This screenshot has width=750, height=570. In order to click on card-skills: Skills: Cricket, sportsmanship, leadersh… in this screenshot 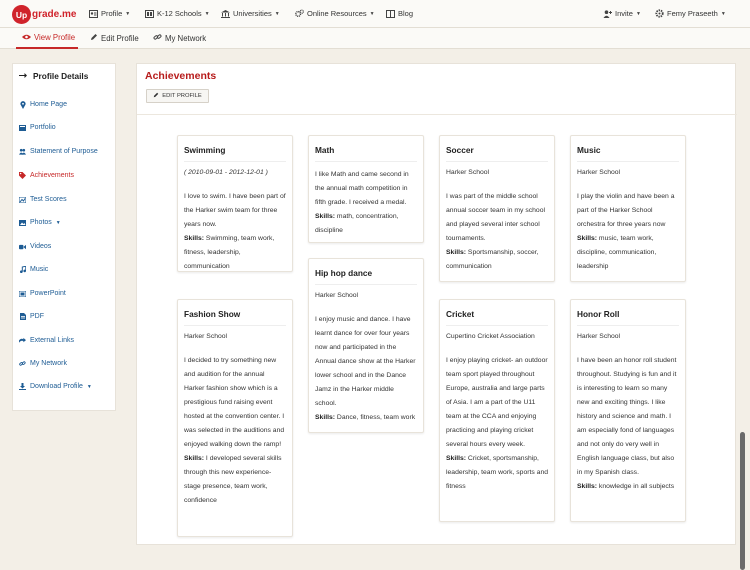, I will do `click(497, 473)`.